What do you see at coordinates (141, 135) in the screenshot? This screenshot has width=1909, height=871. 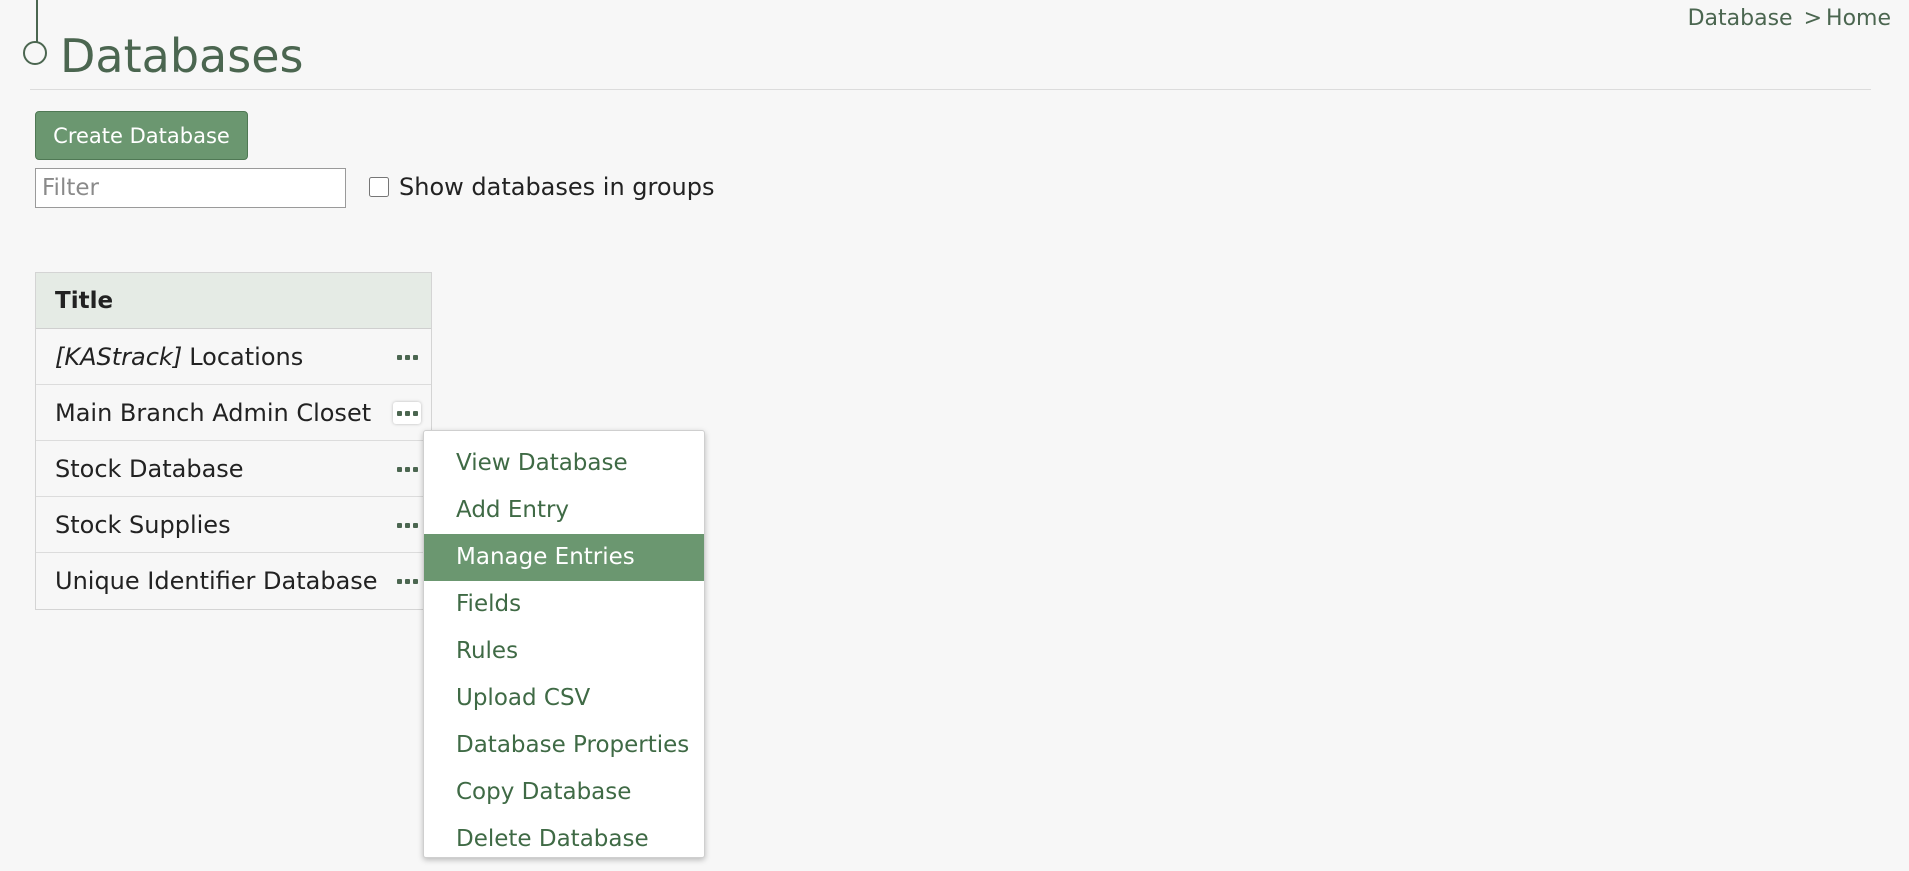 I see `create-database-button: Create Database` at bounding box center [141, 135].